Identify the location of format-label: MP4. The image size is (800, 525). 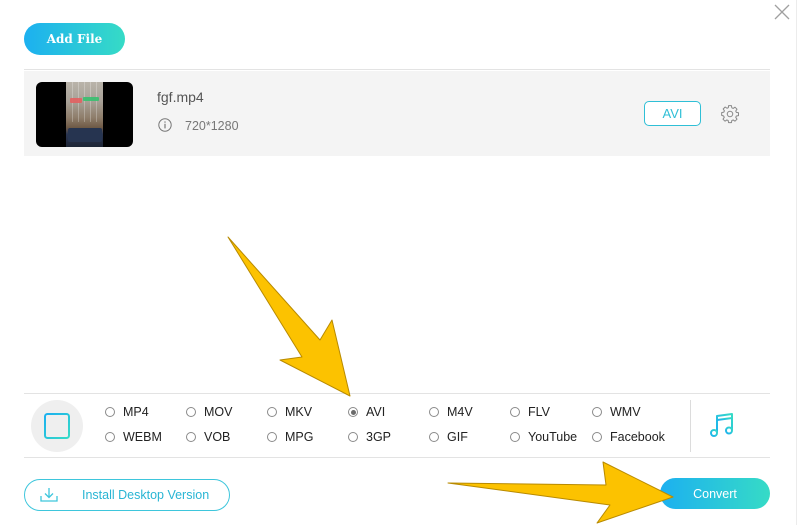
(136, 412).